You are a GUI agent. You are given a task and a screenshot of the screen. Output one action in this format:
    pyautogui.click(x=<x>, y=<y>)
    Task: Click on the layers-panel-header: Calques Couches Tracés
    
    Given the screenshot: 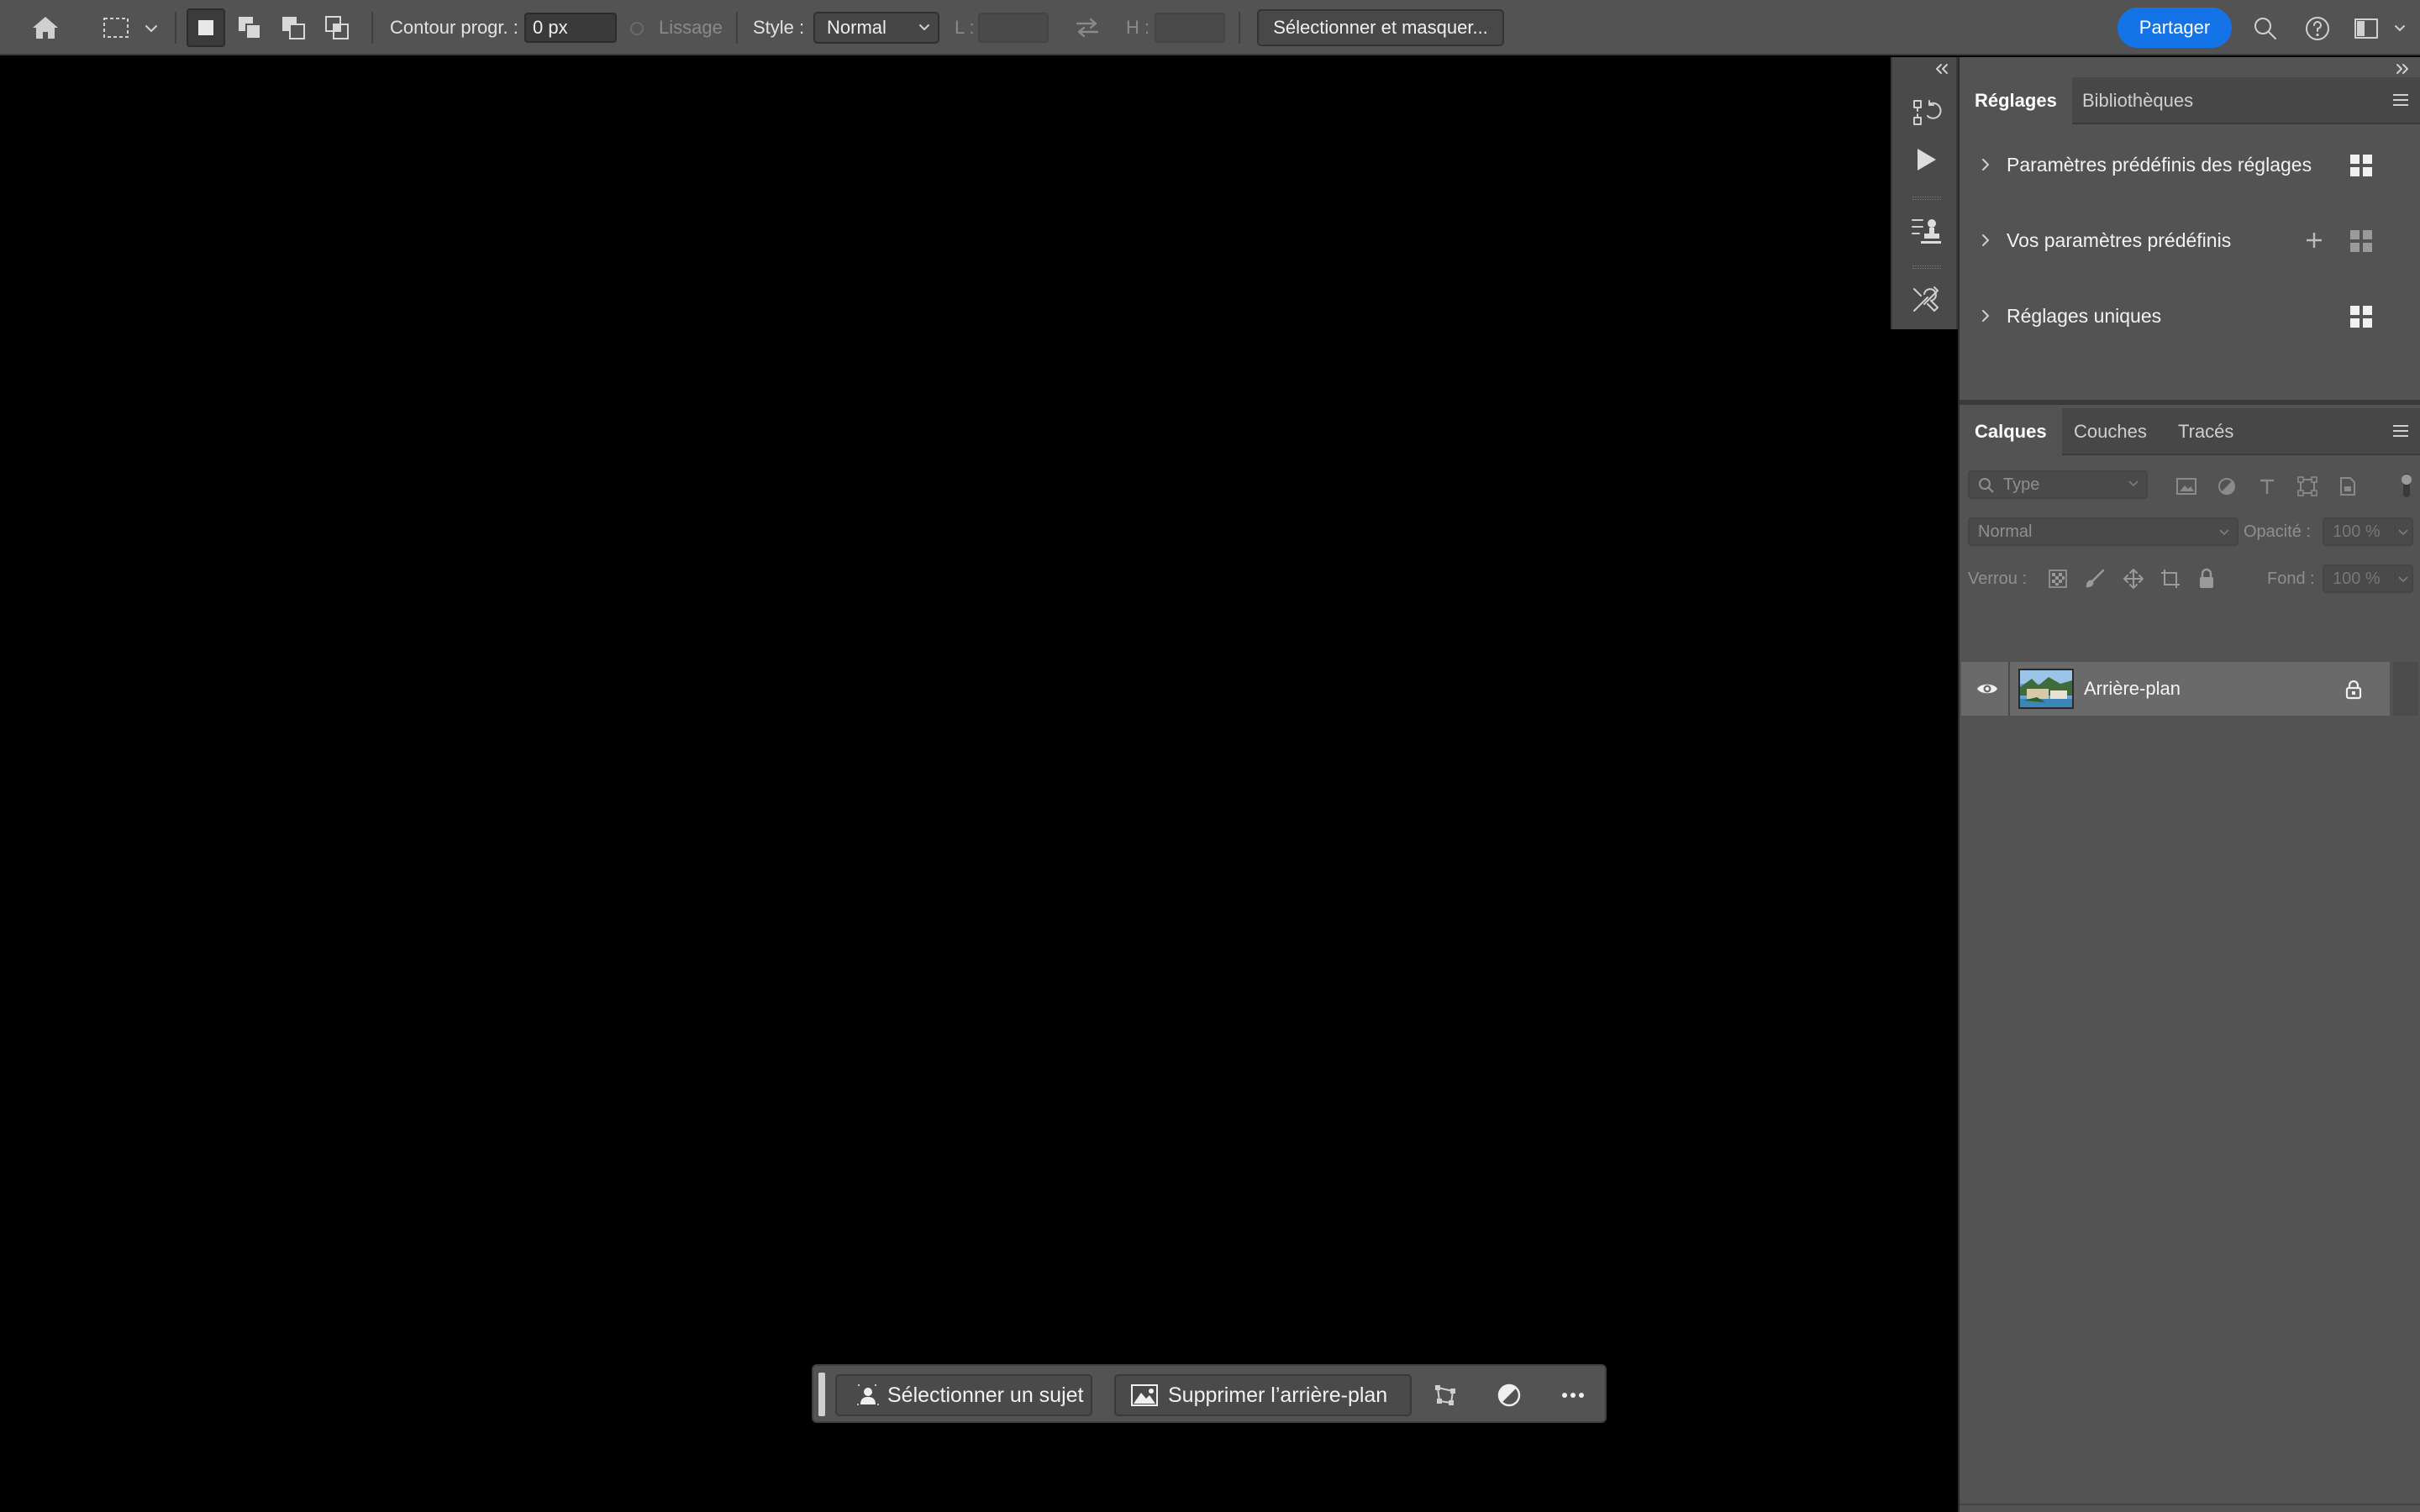 What is the action you would take?
    pyautogui.click(x=2190, y=431)
    